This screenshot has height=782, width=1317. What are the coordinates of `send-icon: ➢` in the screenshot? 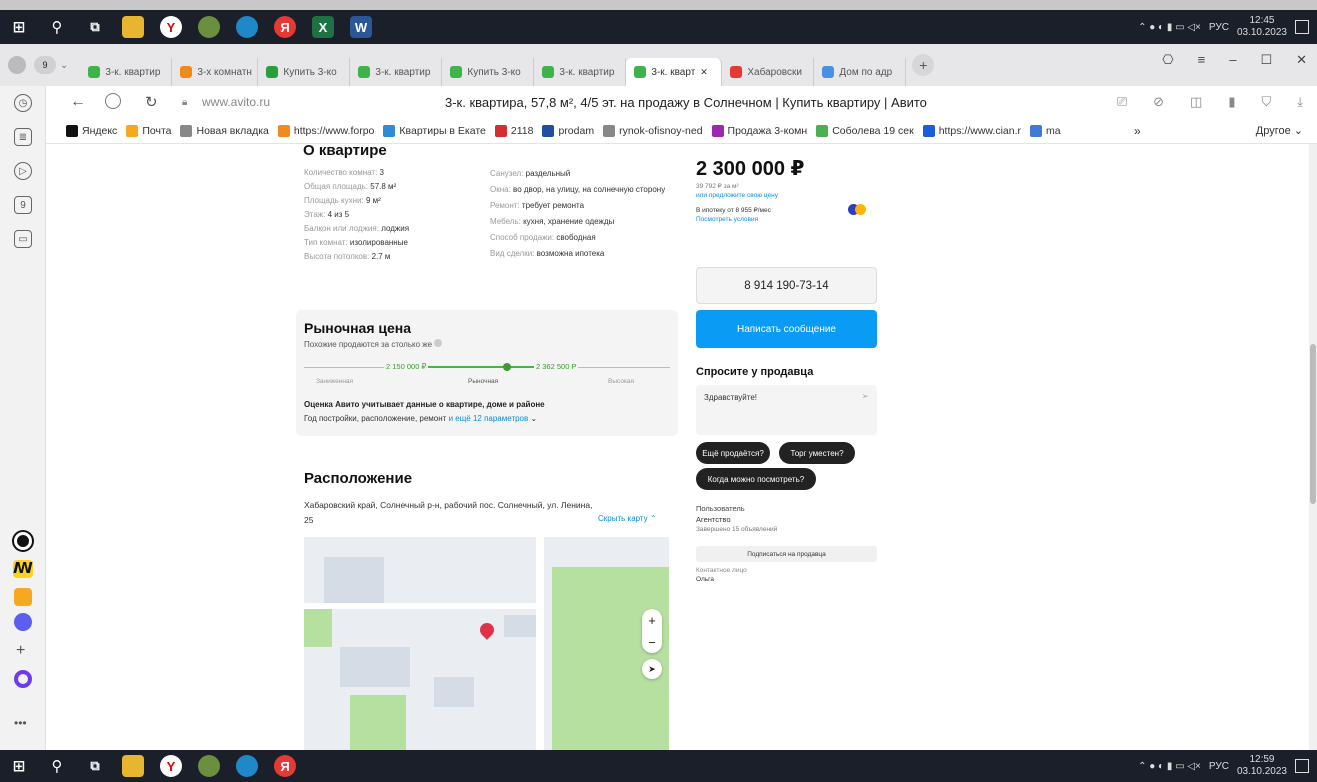 It's located at (865, 396).